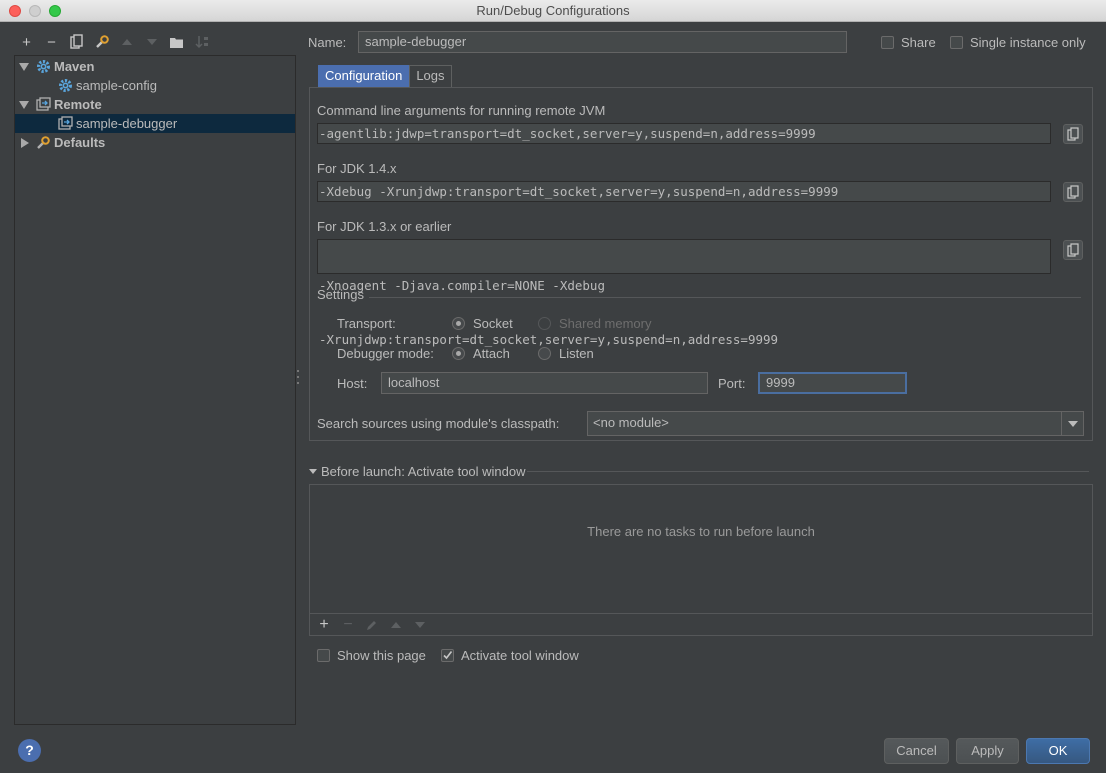 The width and height of the screenshot is (1106, 773). Describe the element at coordinates (364, 76) in the screenshot. I see `tab-configuration: Configuration` at that location.